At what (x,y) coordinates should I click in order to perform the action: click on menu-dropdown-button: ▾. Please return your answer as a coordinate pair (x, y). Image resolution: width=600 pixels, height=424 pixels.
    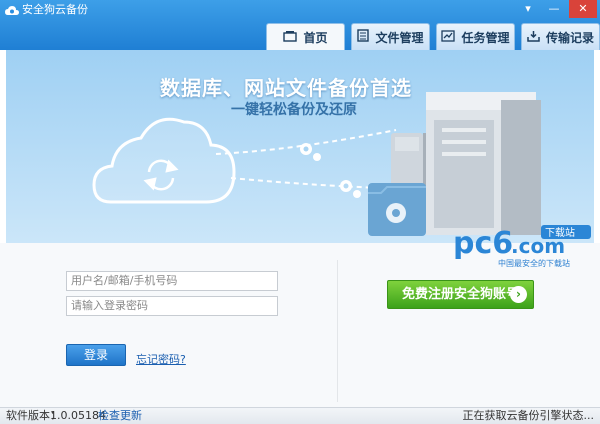
    Looking at the image, I should click on (528, 9).